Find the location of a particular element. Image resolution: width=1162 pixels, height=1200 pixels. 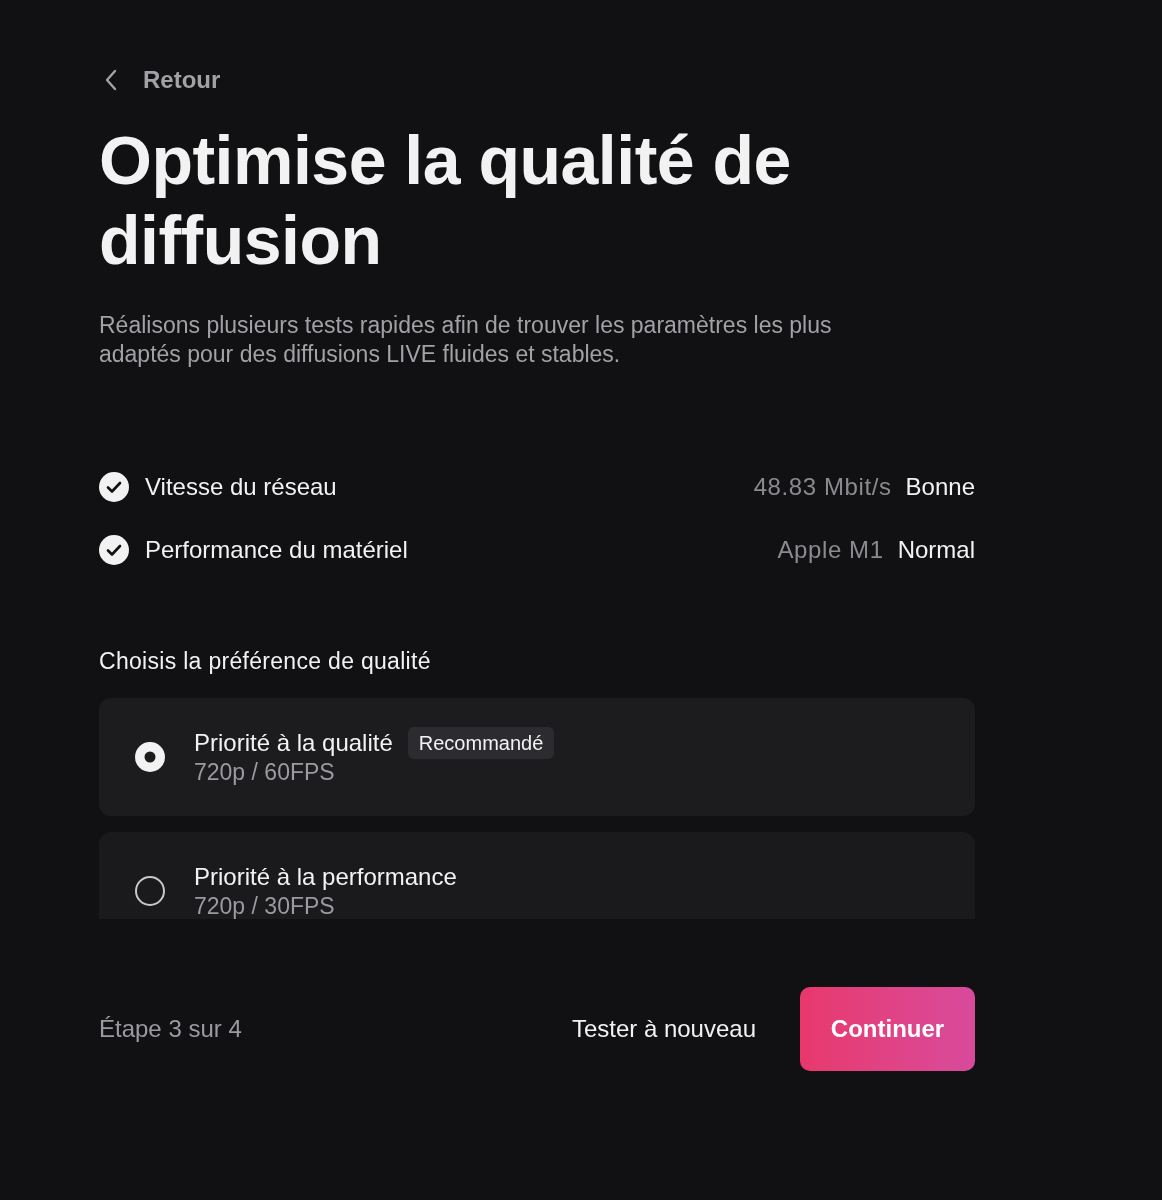

option-title: Priorité à la qualité is located at coordinates (293, 743).